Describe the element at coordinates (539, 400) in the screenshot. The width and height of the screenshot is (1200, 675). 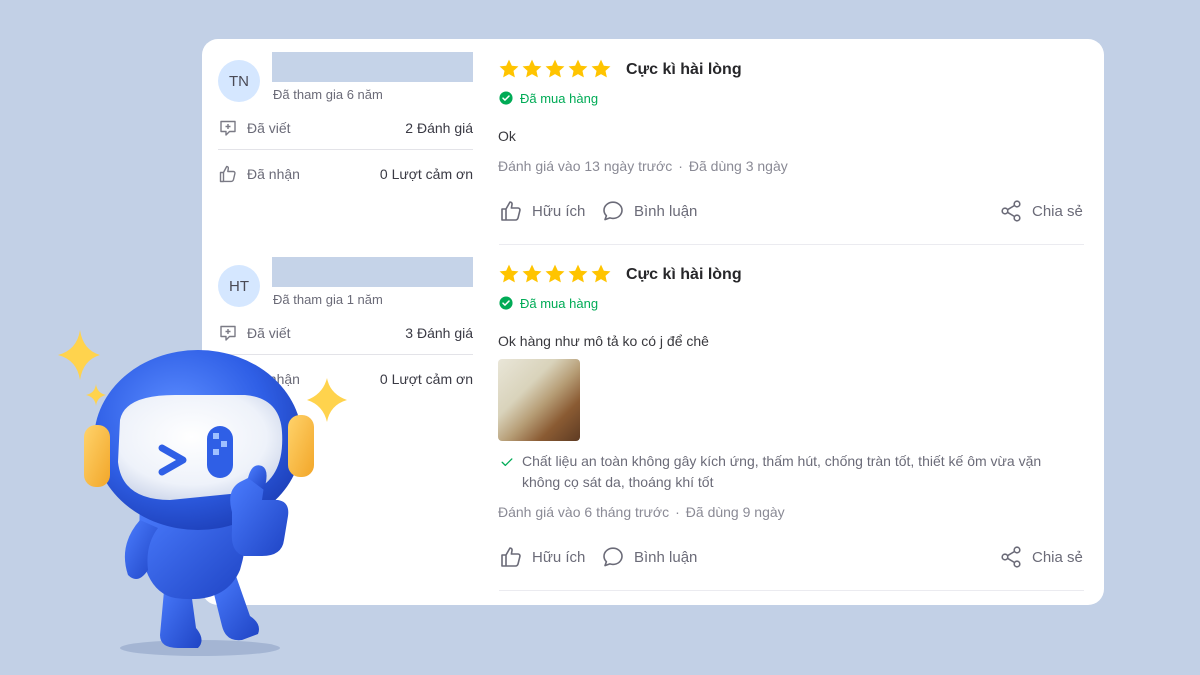
I see `review-photo` at that location.